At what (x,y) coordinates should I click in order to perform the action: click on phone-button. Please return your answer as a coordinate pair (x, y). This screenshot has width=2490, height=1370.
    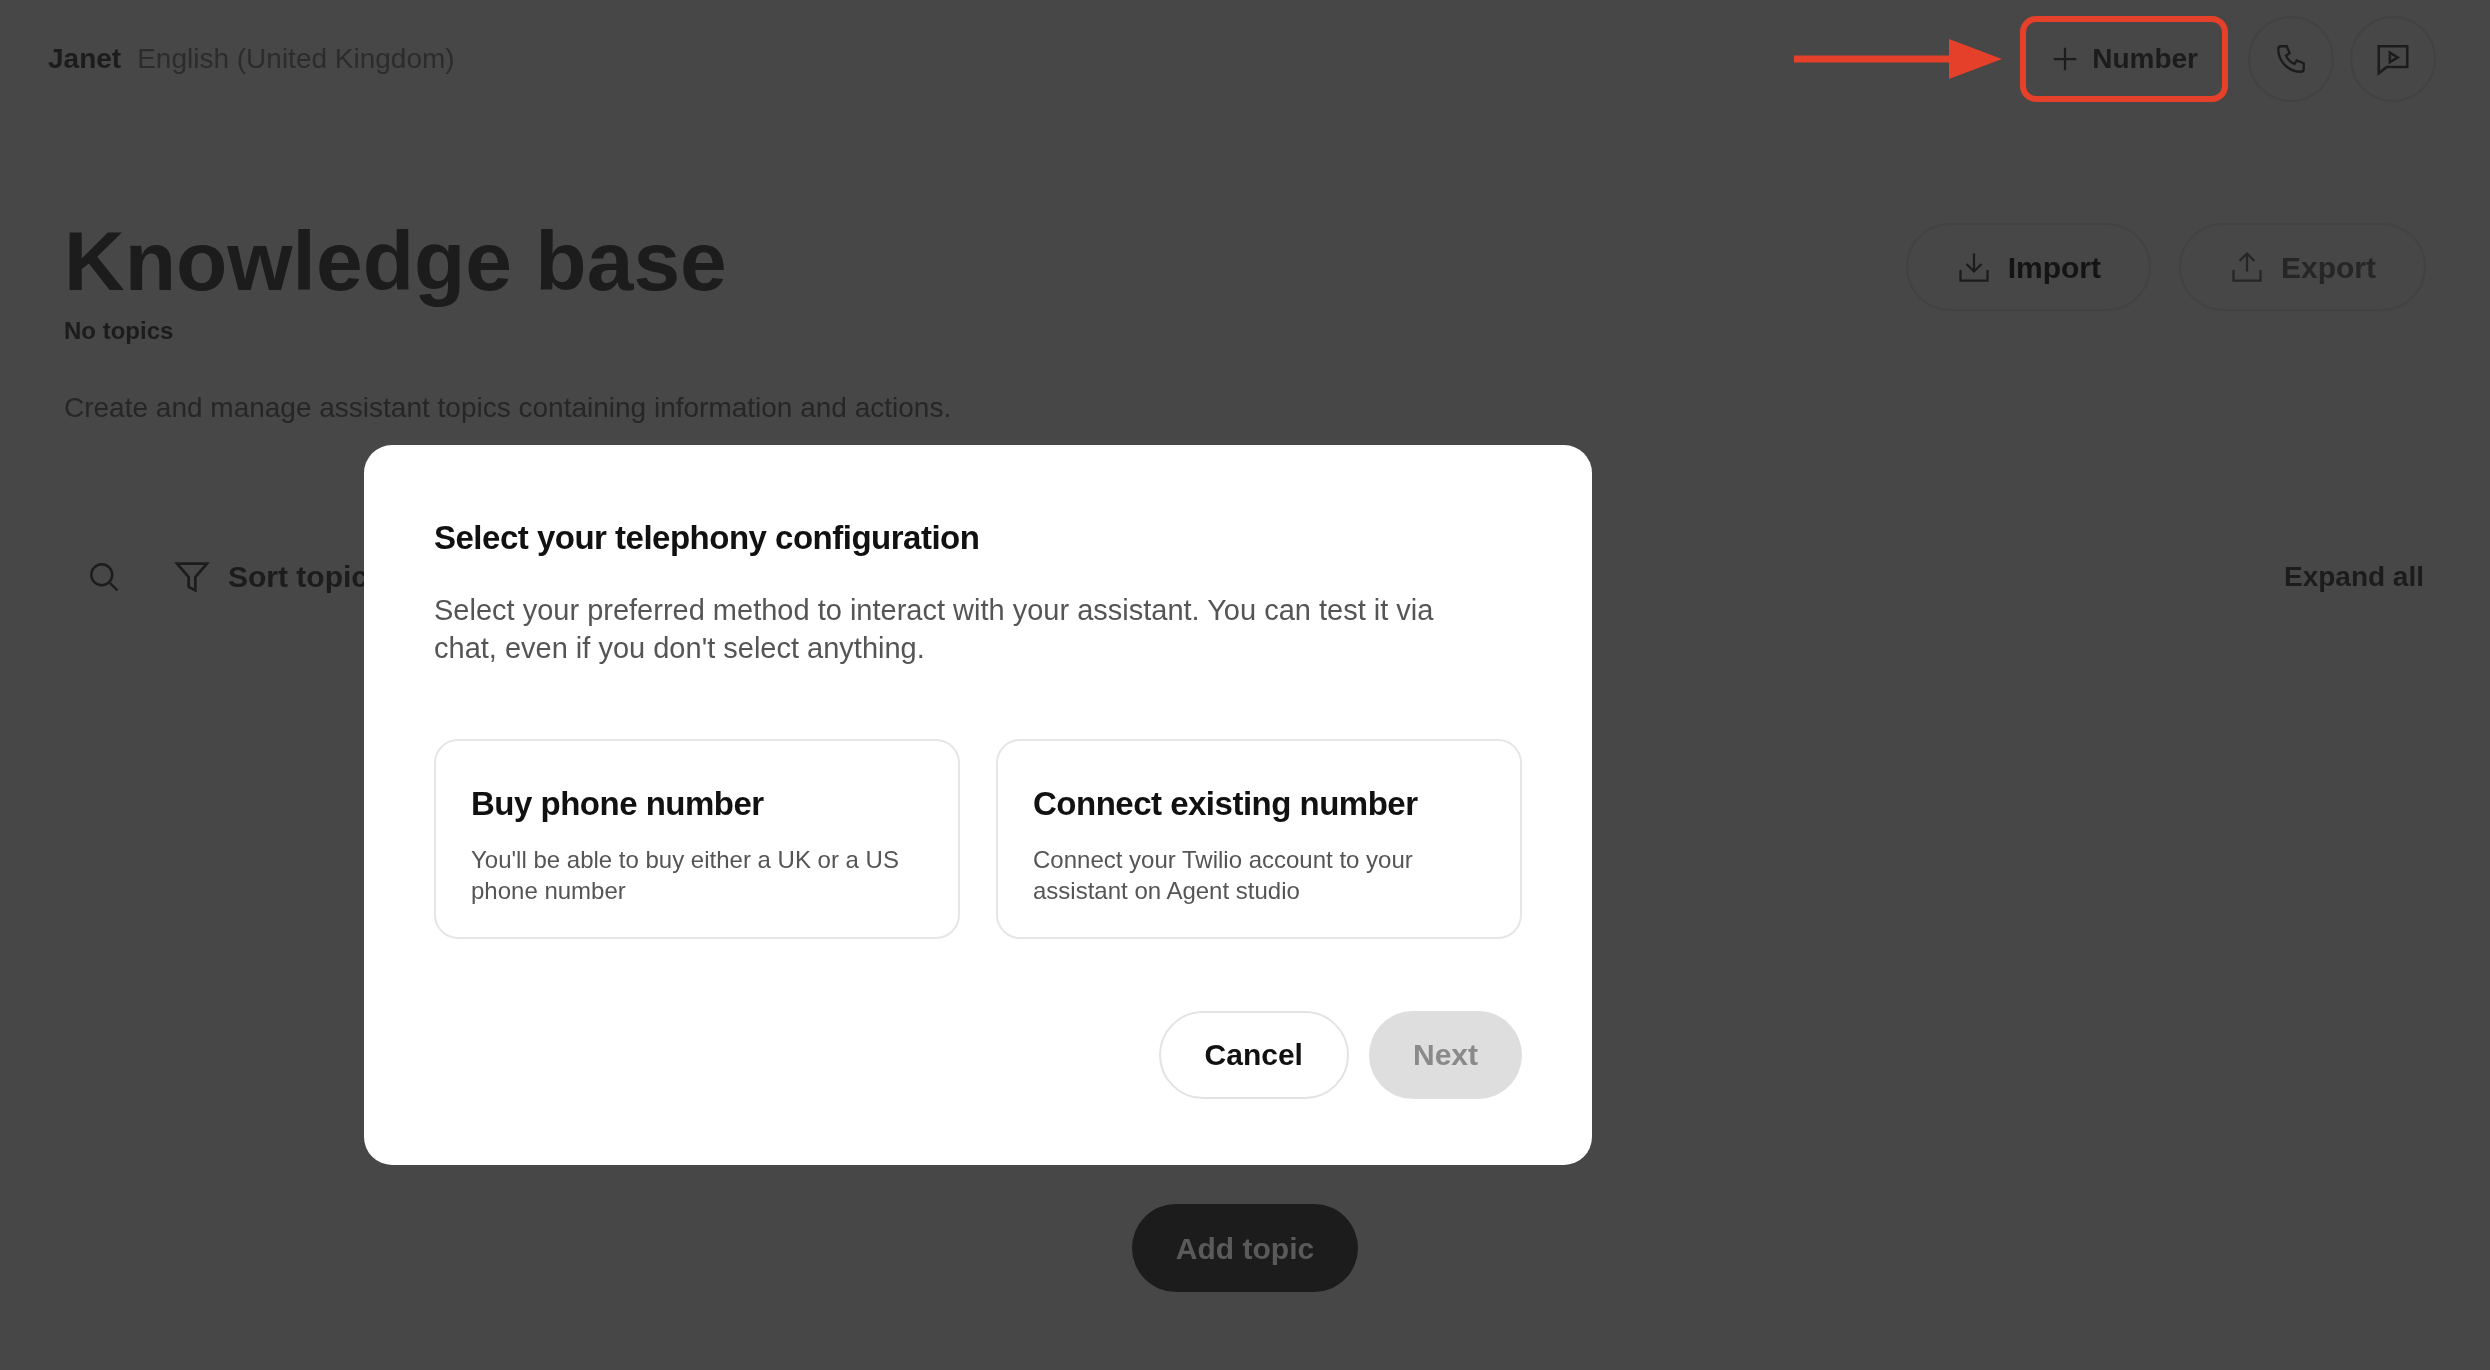
    Looking at the image, I should click on (2291, 59).